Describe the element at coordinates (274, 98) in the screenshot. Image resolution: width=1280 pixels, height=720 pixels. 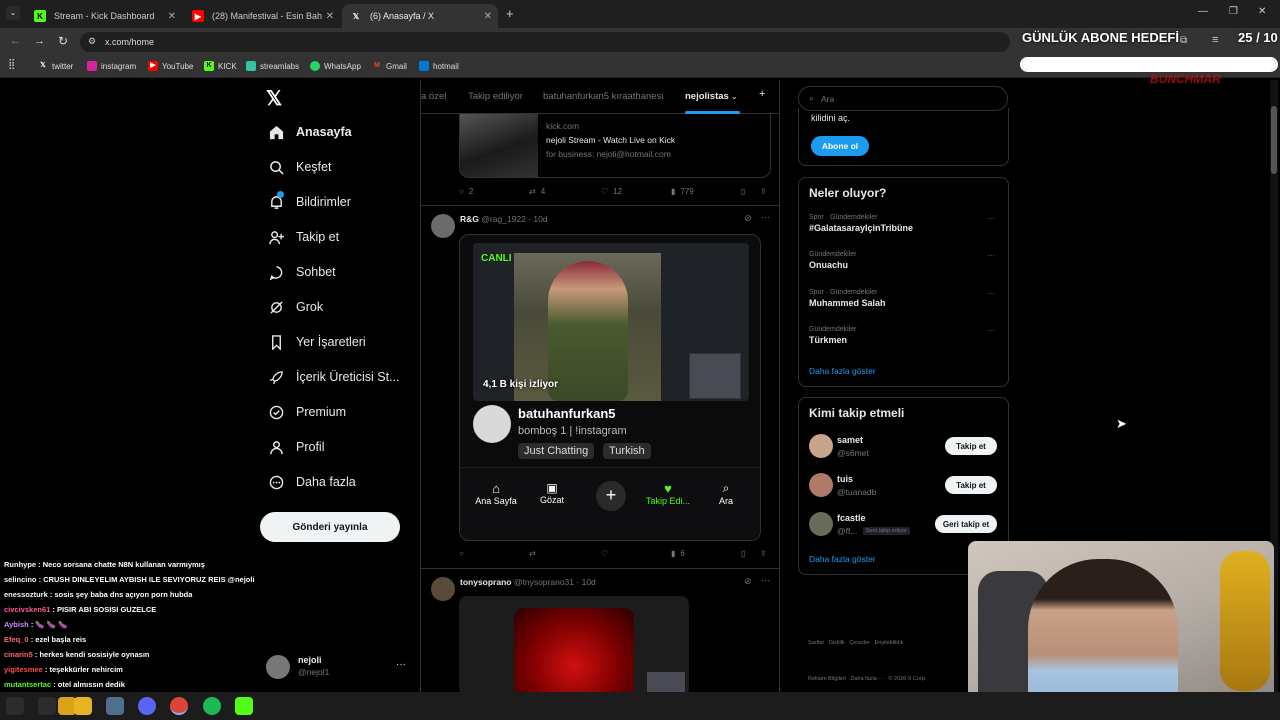
I see `x-logo: 𝕏` at that location.